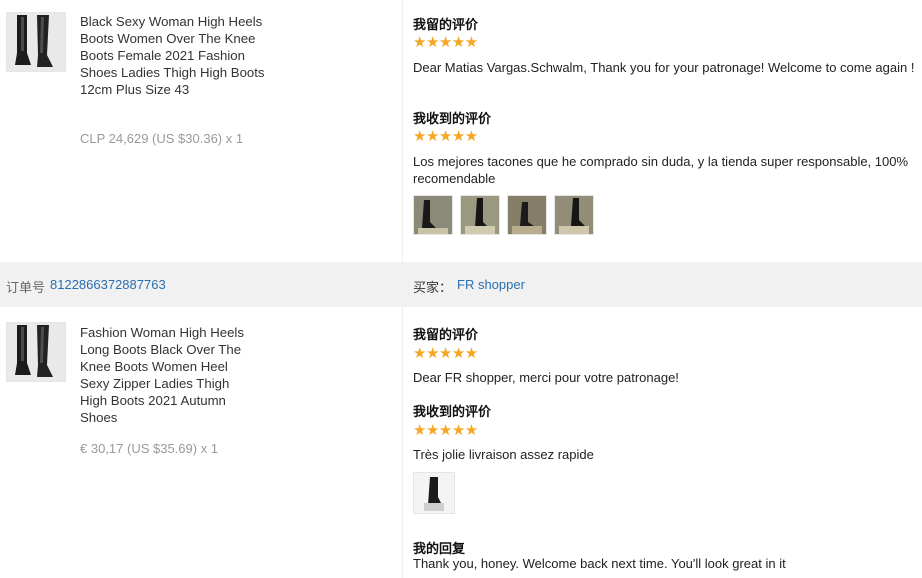 The image size is (922, 578). Describe the element at coordinates (162, 138) in the screenshot. I see `product-price: CLP 24,629 (US $30.36) x 1` at that location.